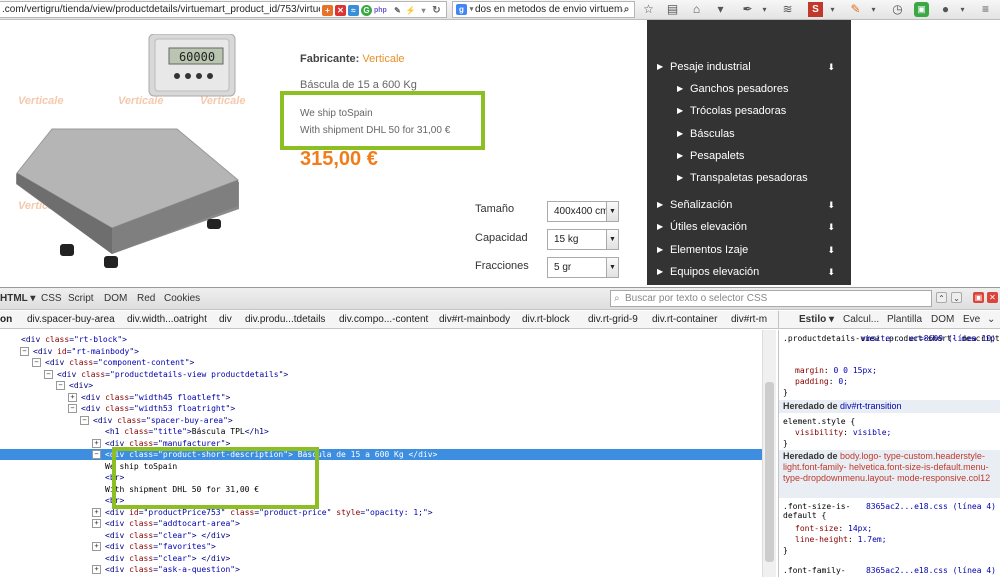  What do you see at coordinates (381, 339) in the screenshot?
I see `html-tree-row: <div class="rt-block">` at bounding box center [381, 339].